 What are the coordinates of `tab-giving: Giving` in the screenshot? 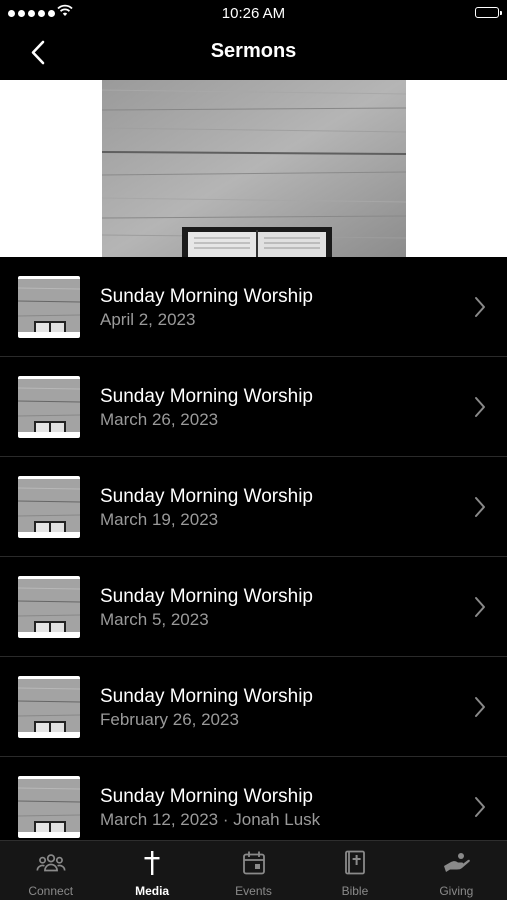 It's located at (456, 870).